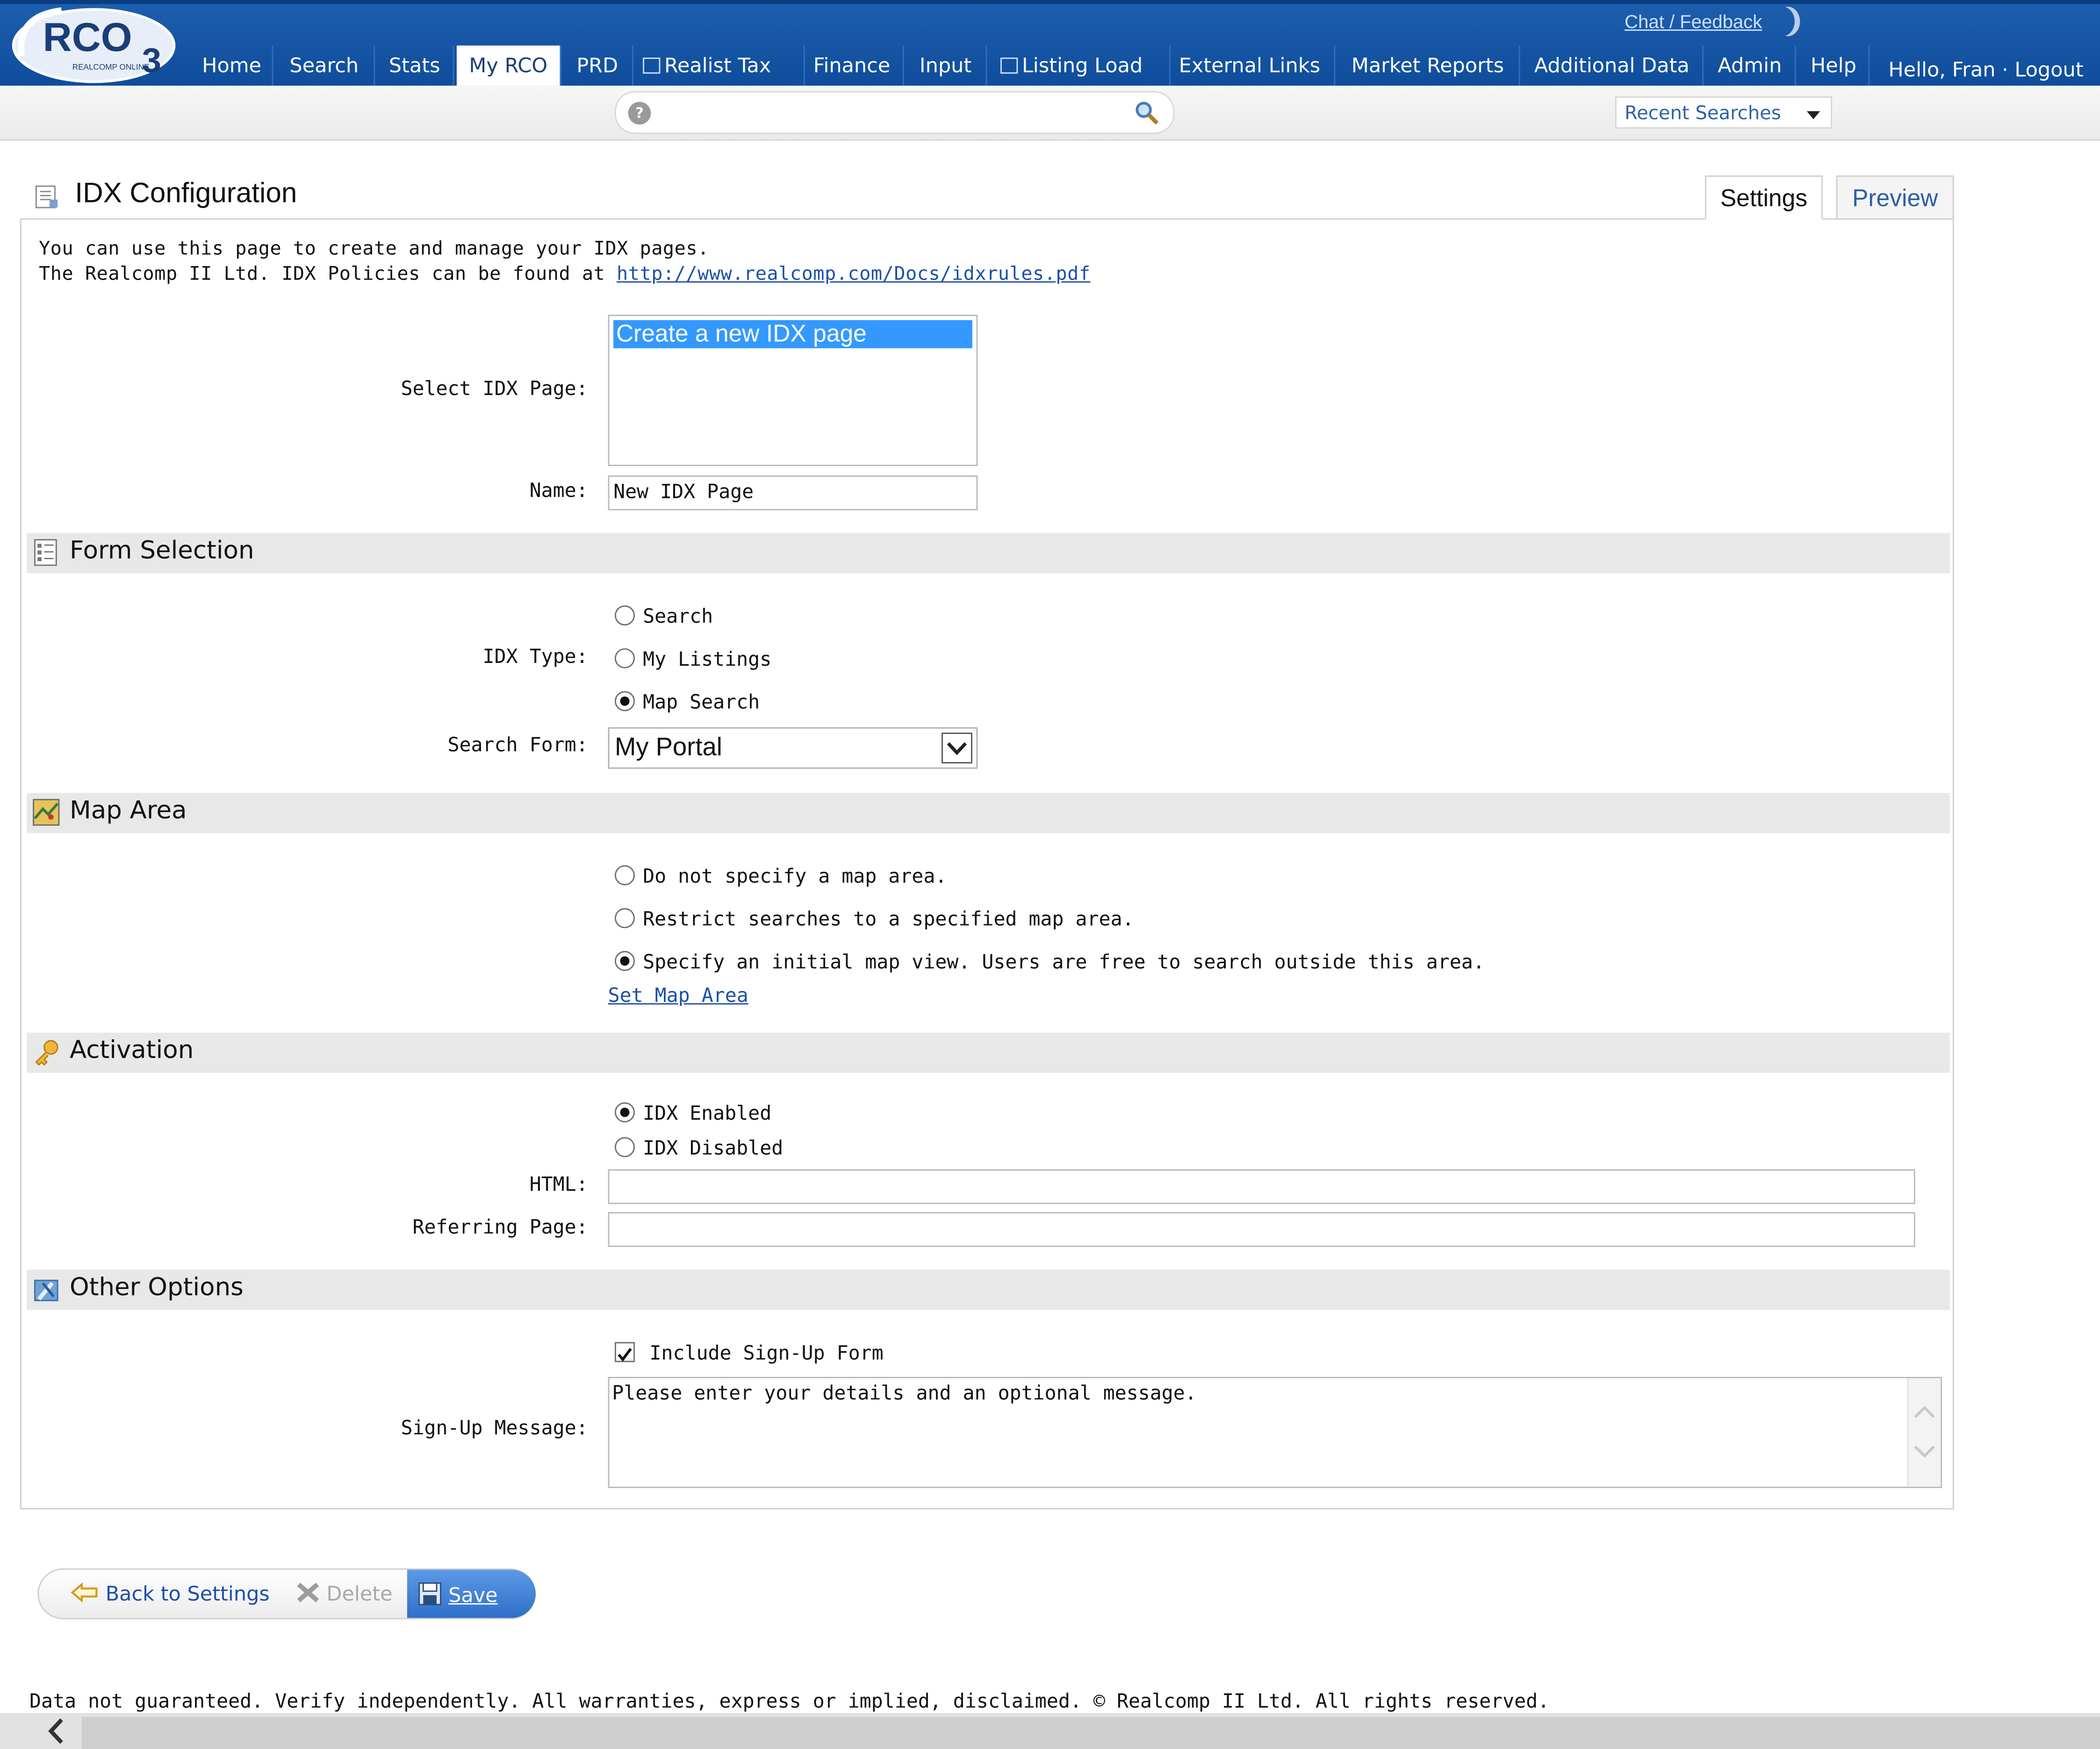 This screenshot has height=1749, width=2100. What do you see at coordinates (1834, 65) in the screenshot?
I see `nav-tab-help: Help` at bounding box center [1834, 65].